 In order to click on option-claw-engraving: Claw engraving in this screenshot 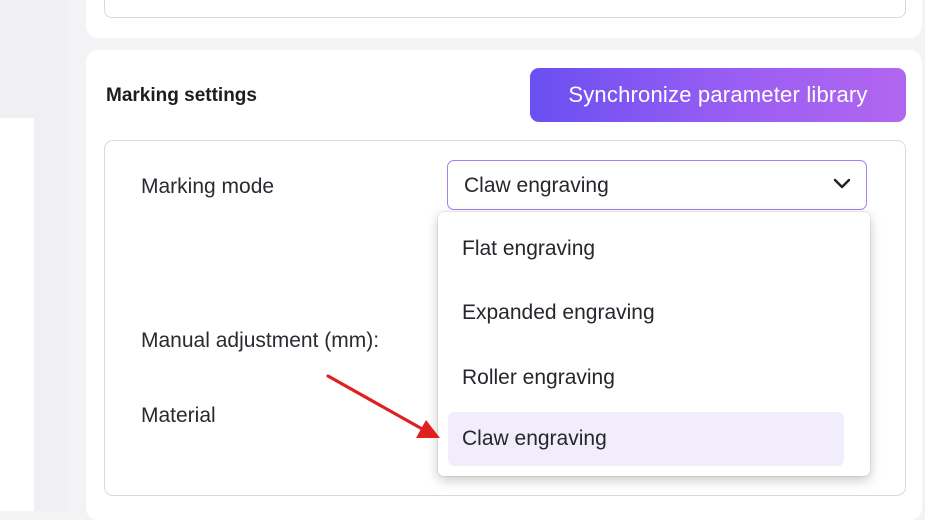, I will do `click(646, 439)`.